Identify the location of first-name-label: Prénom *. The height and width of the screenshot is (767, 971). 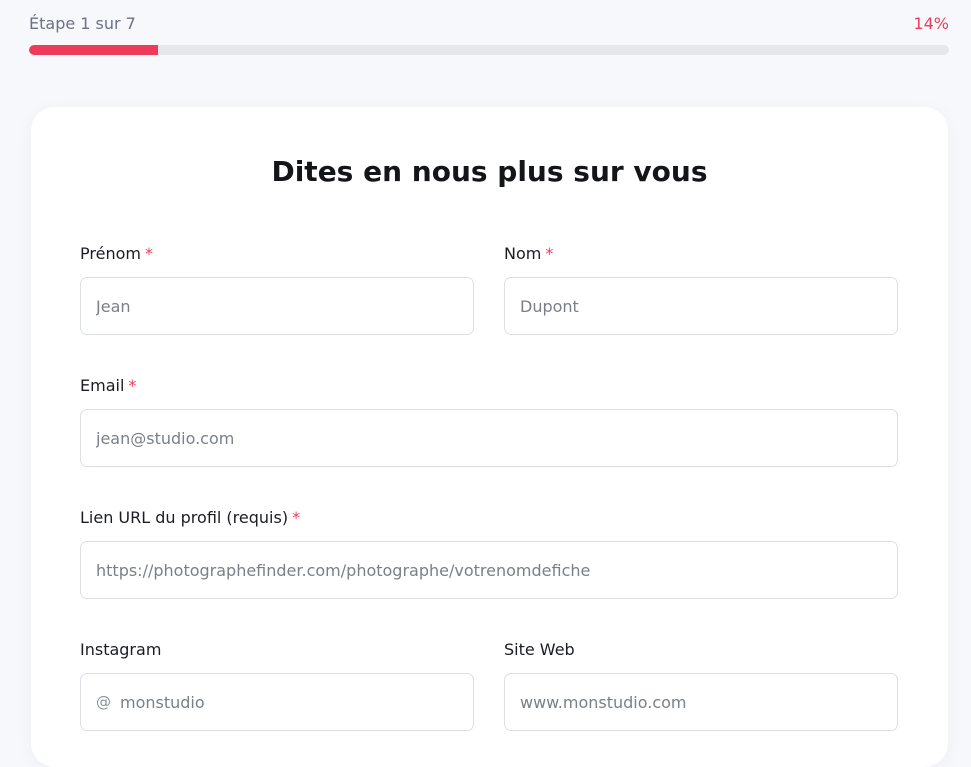
(116, 254).